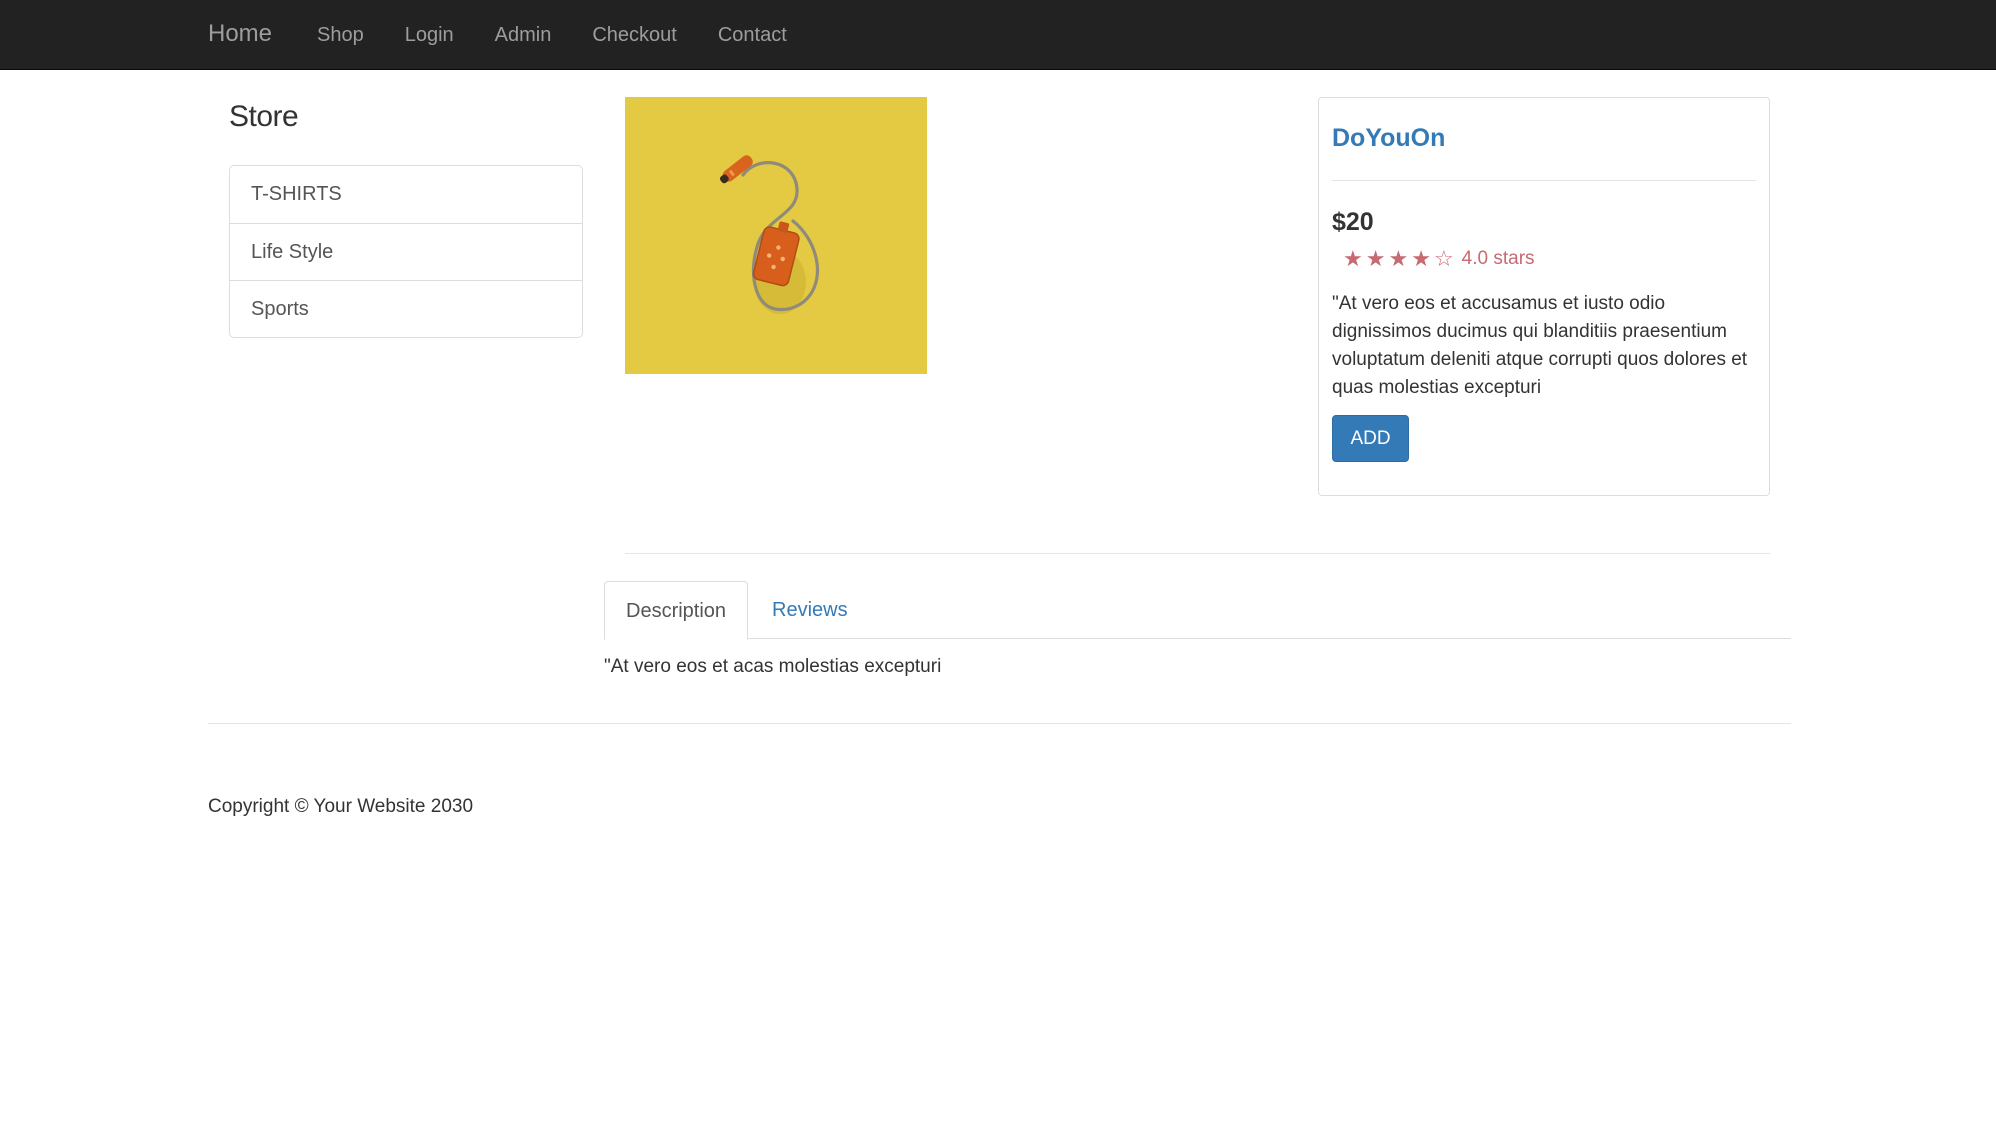 This screenshot has height=1139, width=1996. I want to click on nav-link-admin: Admin, so click(523, 35).